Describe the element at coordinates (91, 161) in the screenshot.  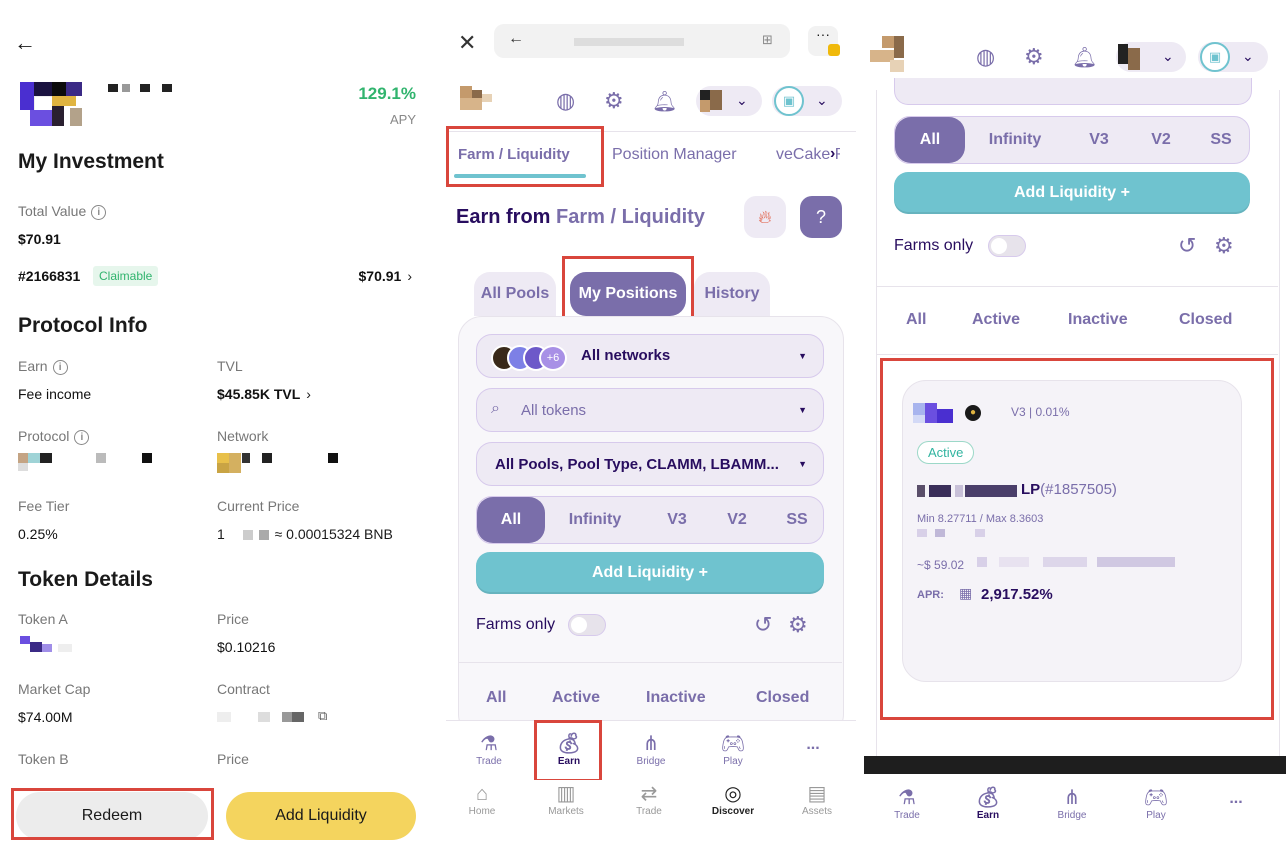
I see `my-investment-heading: My Investment` at that location.